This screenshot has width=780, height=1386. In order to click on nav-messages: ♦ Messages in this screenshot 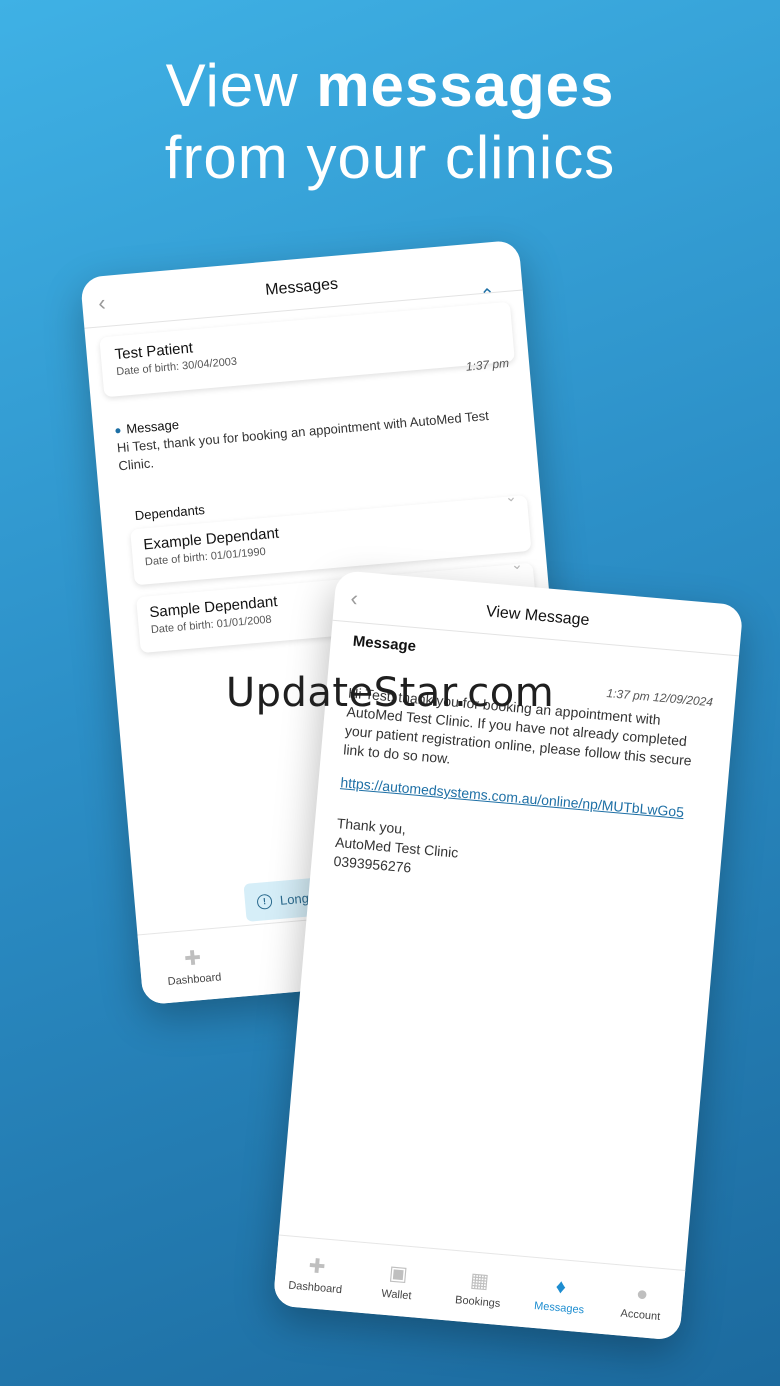, I will do `click(560, 1295)`.